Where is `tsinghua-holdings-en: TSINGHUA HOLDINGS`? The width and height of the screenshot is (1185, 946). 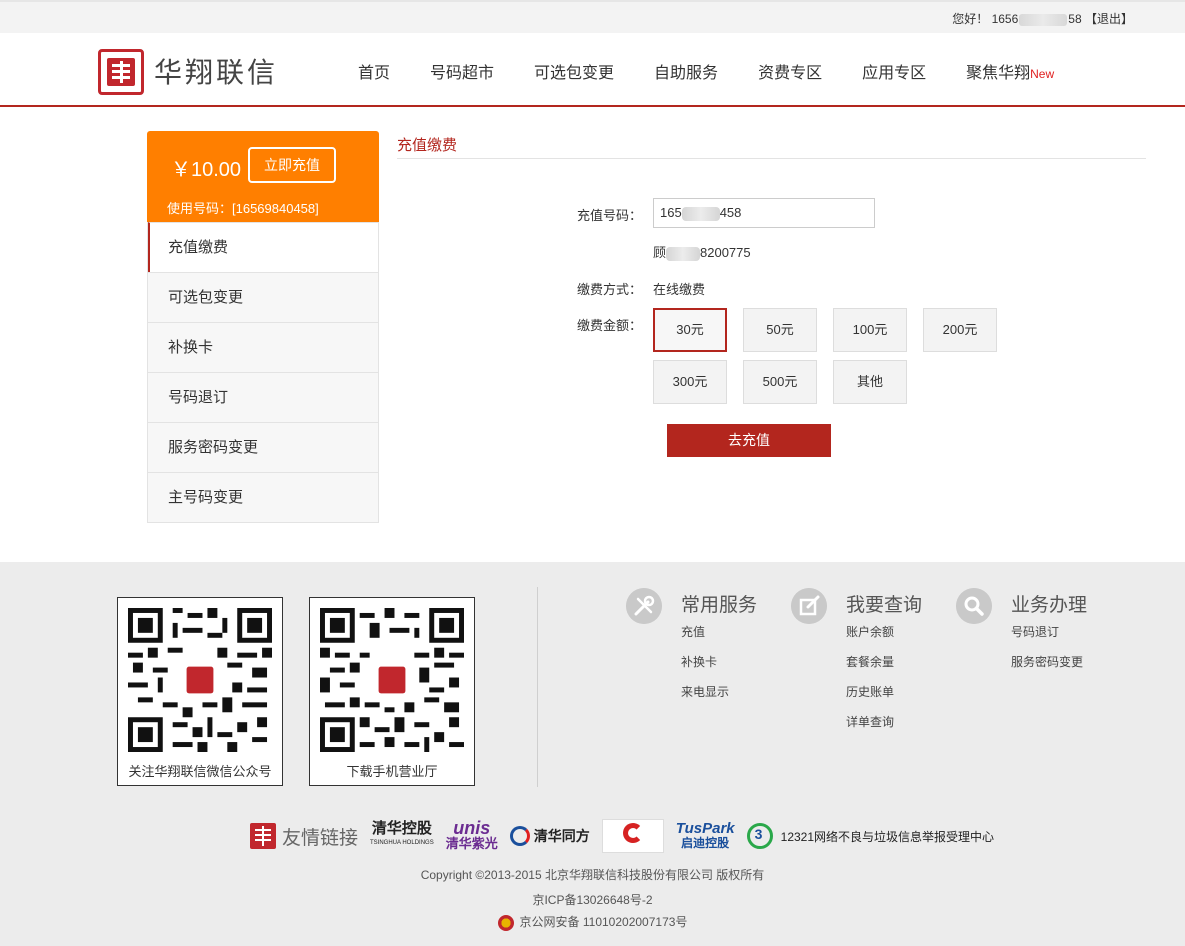
tsinghua-holdings-en: TSINGHUA HOLDINGS is located at coordinates (402, 843).